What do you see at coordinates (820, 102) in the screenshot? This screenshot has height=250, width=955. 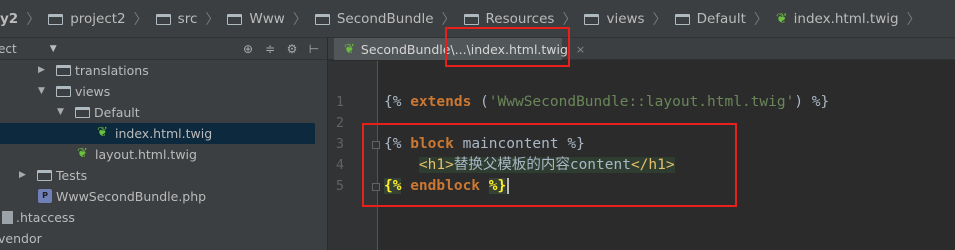 I see `twig-delimiter: %}` at bounding box center [820, 102].